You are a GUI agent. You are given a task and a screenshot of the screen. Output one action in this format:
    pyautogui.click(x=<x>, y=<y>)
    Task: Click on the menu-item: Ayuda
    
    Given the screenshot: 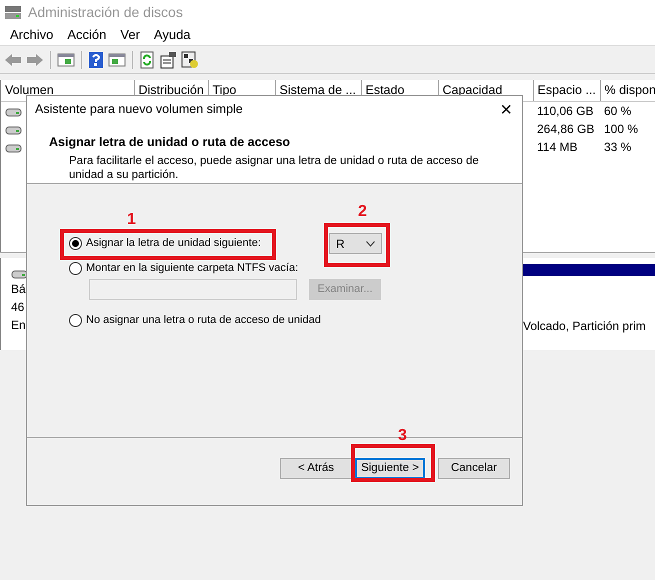 What is the action you would take?
    pyautogui.click(x=172, y=34)
    